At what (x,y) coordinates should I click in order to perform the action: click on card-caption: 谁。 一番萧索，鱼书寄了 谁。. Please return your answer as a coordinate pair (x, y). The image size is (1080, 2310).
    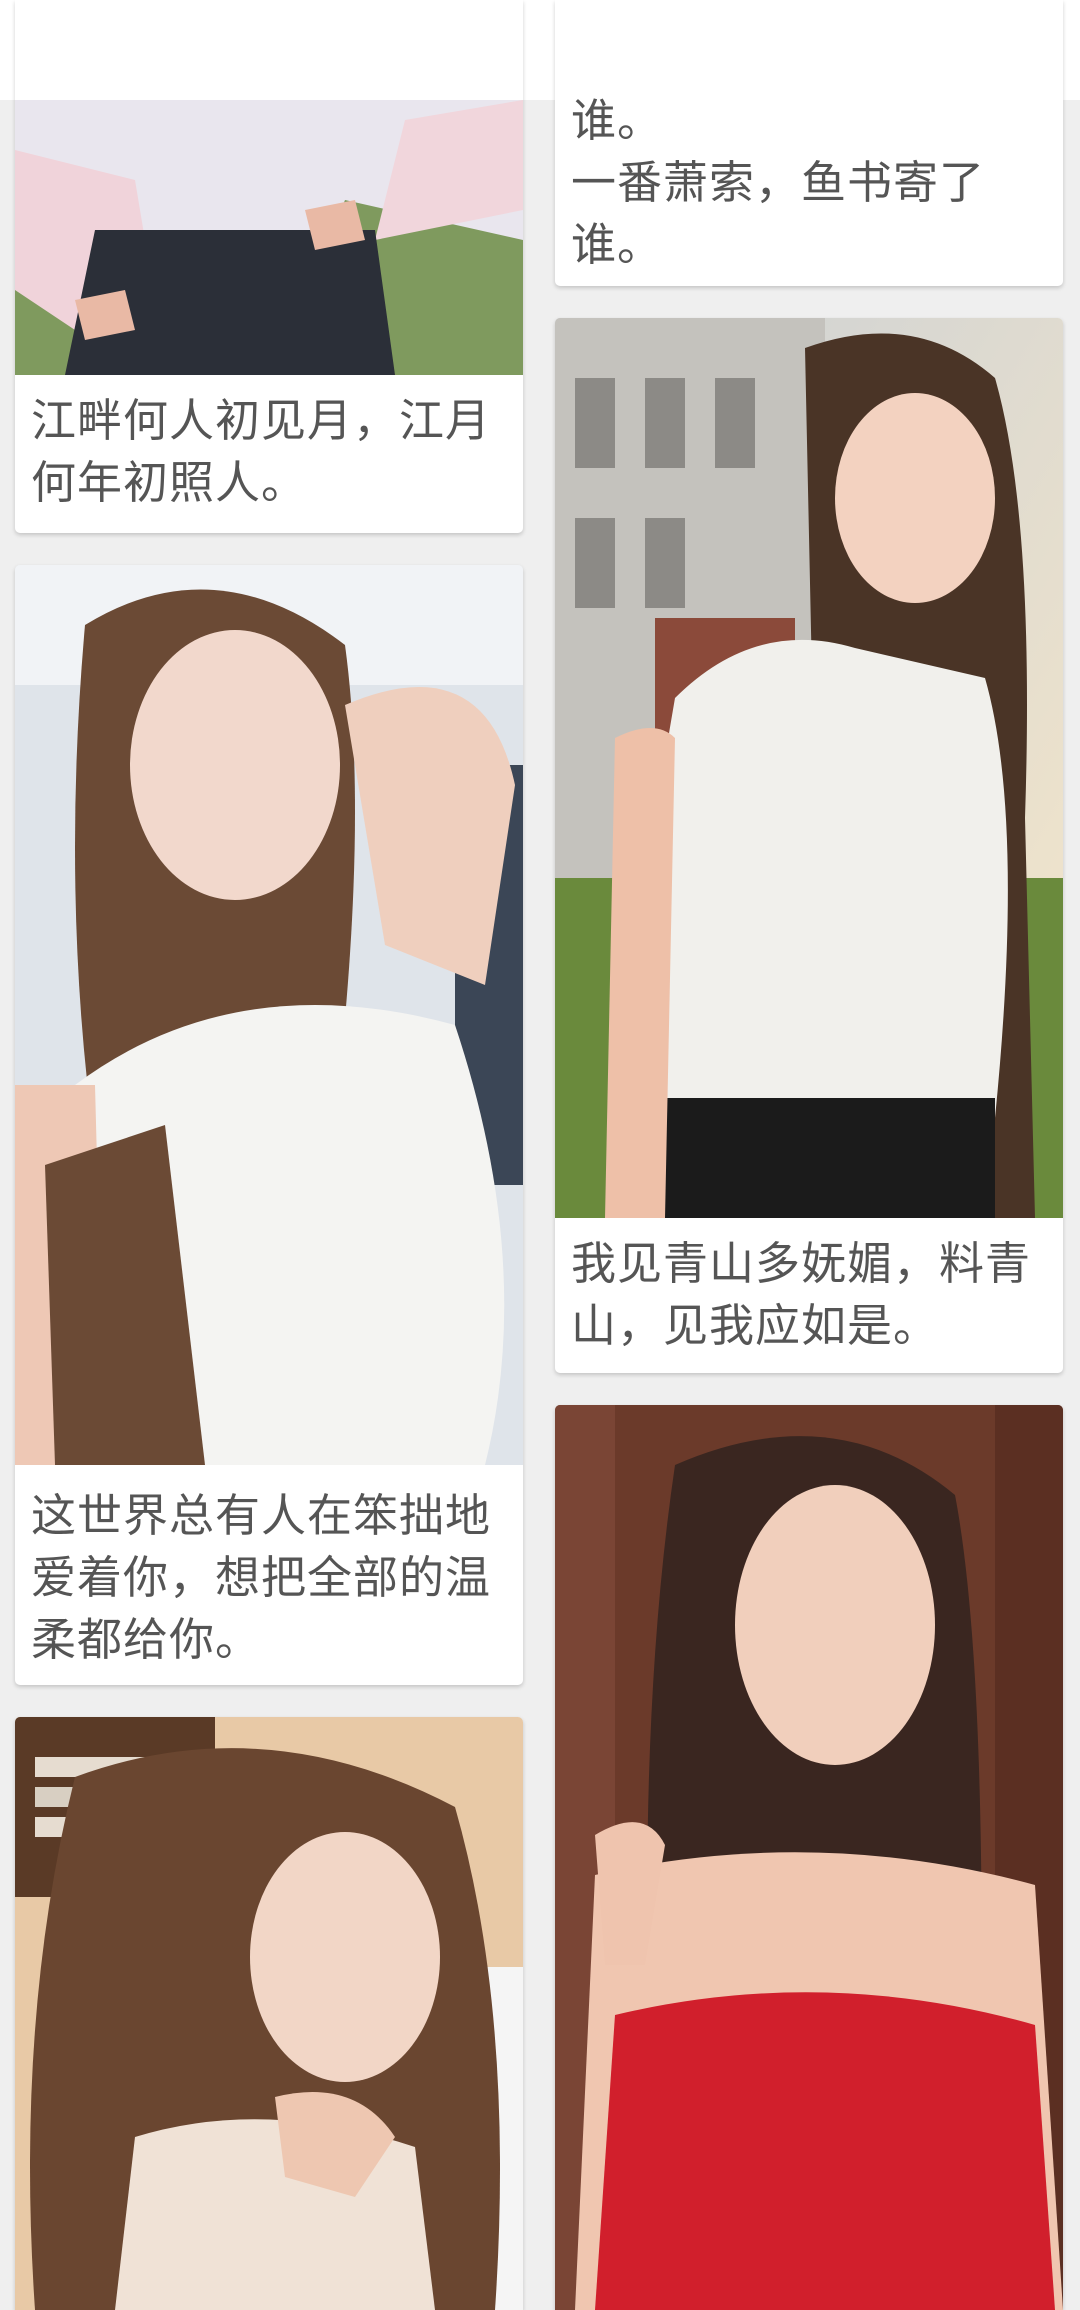
    Looking at the image, I should click on (811, 183).